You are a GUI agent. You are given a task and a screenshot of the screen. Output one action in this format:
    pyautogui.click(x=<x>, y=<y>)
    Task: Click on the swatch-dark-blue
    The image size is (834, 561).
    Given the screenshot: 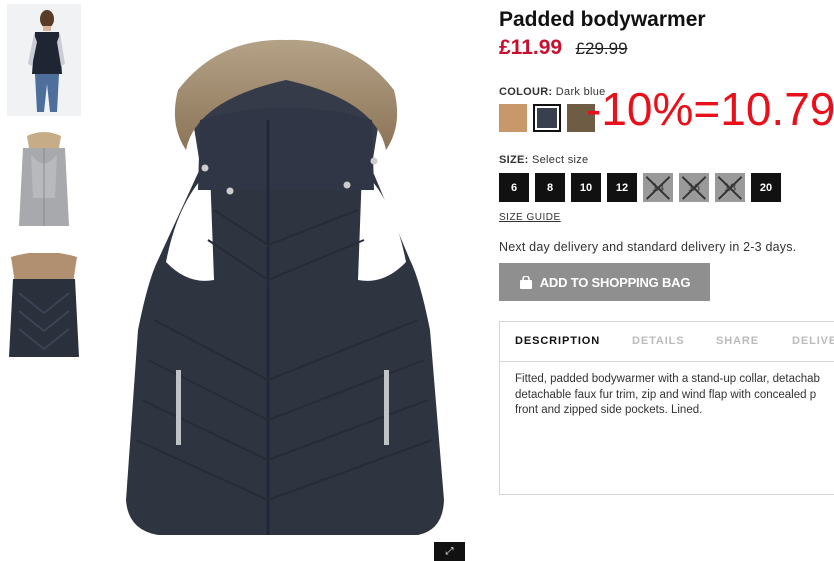 What is the action you would take?
    pyautogui.click(x=547, y=118)
    